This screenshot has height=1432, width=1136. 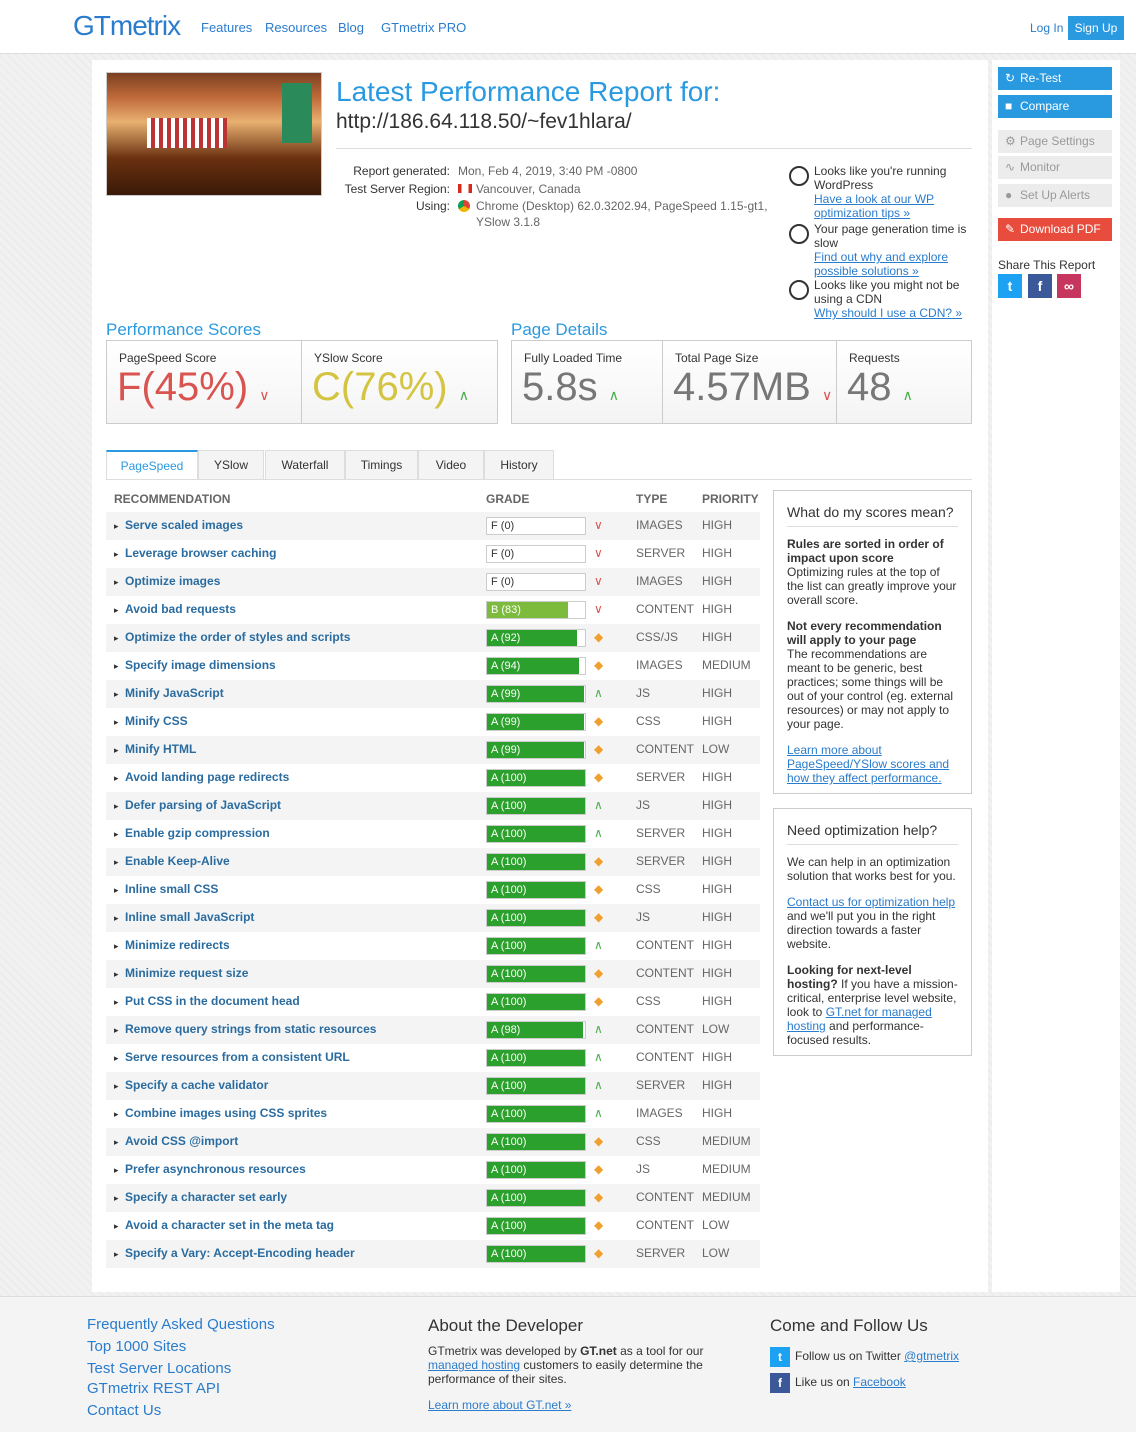 What do you see at coordinates (152, 465) in the screenshot?
I see `tab-pagespeed: PageSpeed` at bounding box center [152, 465].